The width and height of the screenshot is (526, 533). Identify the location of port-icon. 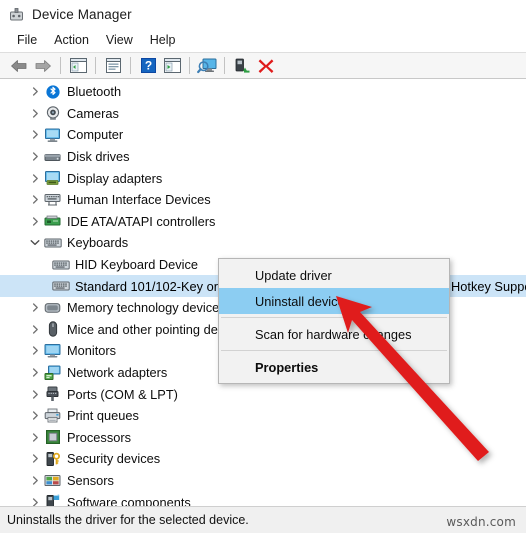
(52, 394).